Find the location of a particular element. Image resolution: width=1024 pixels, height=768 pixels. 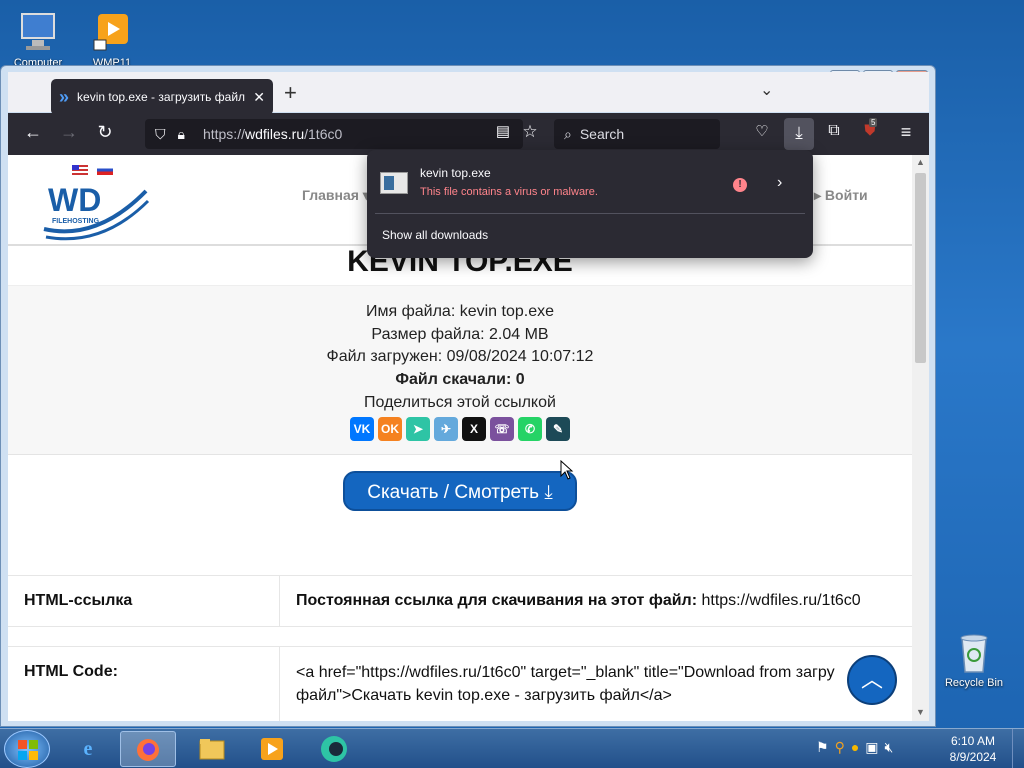

download-arrow-icon: ⤓ is located at coordinates (799, 132).